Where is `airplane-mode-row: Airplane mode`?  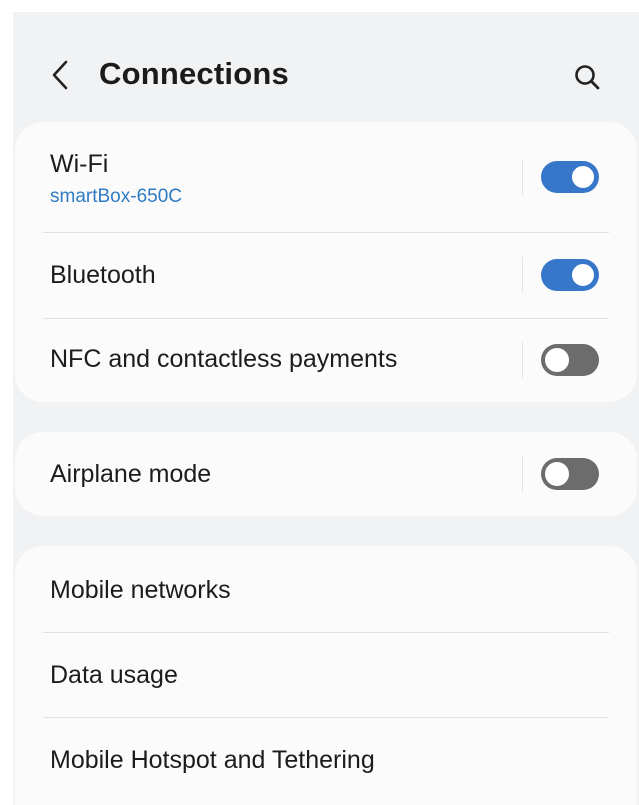 airplane-mode-row: Airplane mode is located at coordinates (326, 474).